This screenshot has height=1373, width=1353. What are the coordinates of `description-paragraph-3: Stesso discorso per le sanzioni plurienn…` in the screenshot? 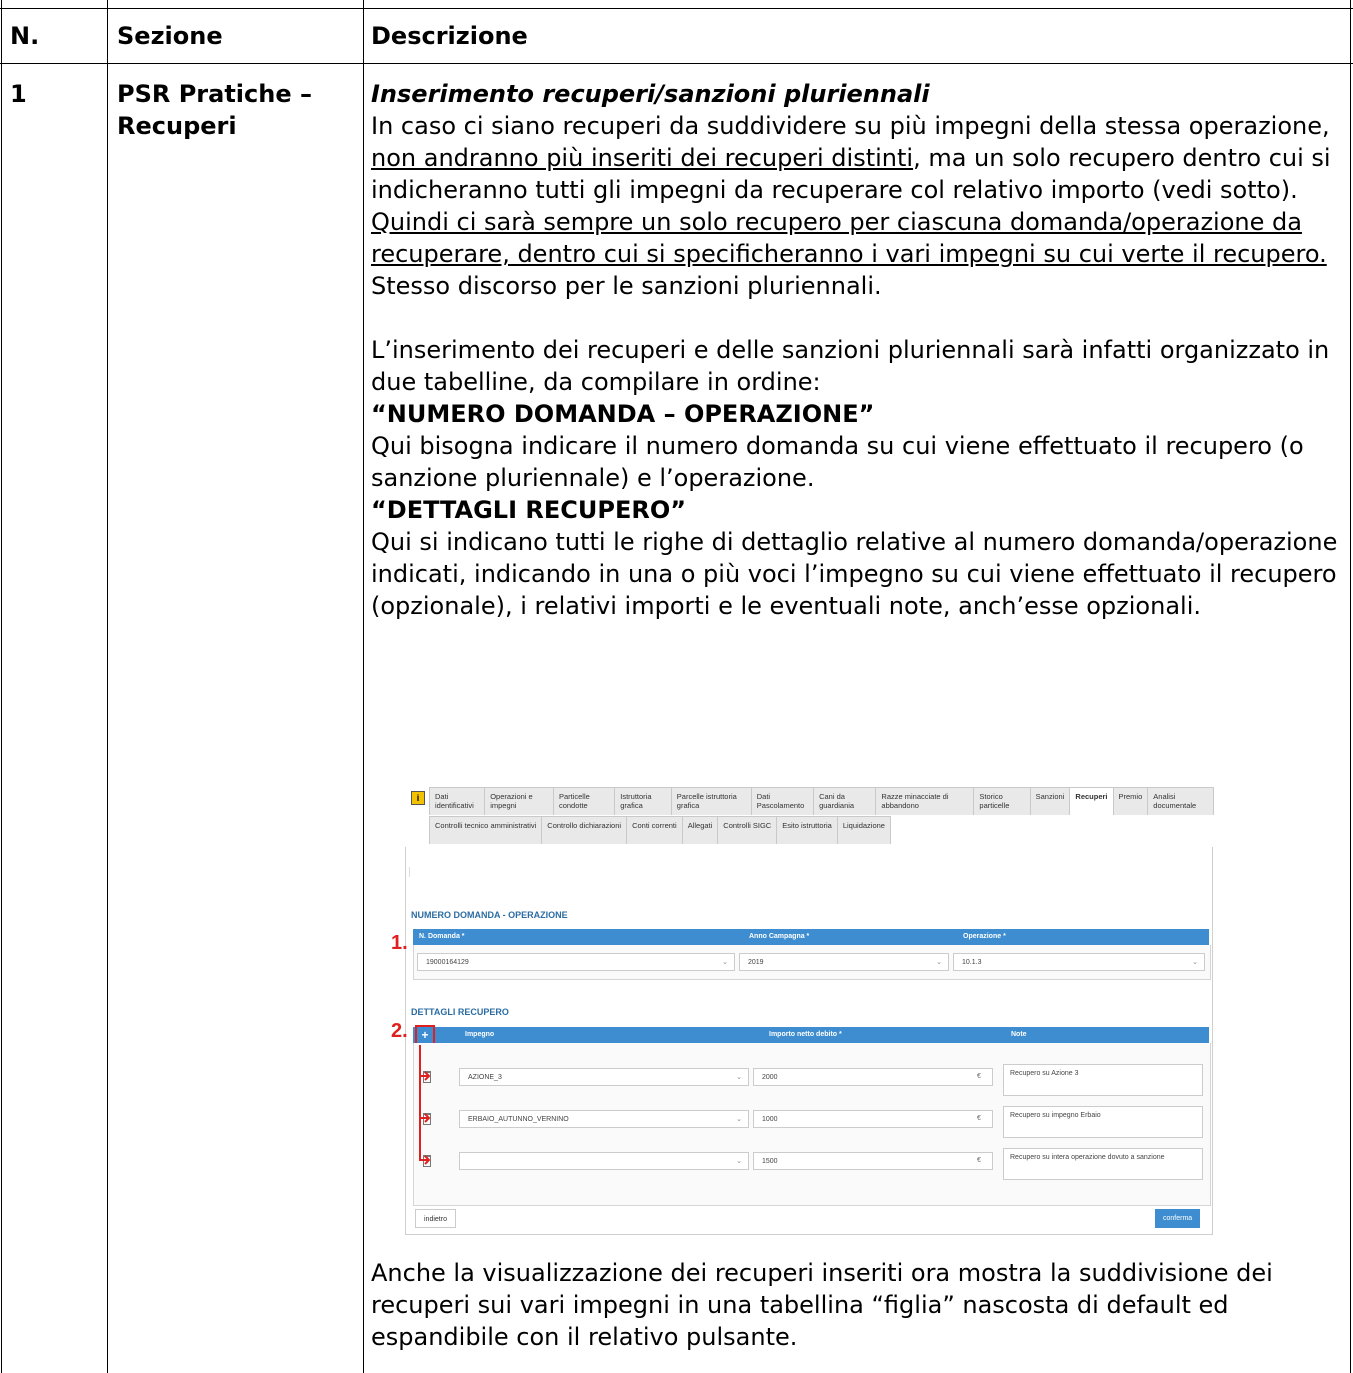 It's located at (626, 286).